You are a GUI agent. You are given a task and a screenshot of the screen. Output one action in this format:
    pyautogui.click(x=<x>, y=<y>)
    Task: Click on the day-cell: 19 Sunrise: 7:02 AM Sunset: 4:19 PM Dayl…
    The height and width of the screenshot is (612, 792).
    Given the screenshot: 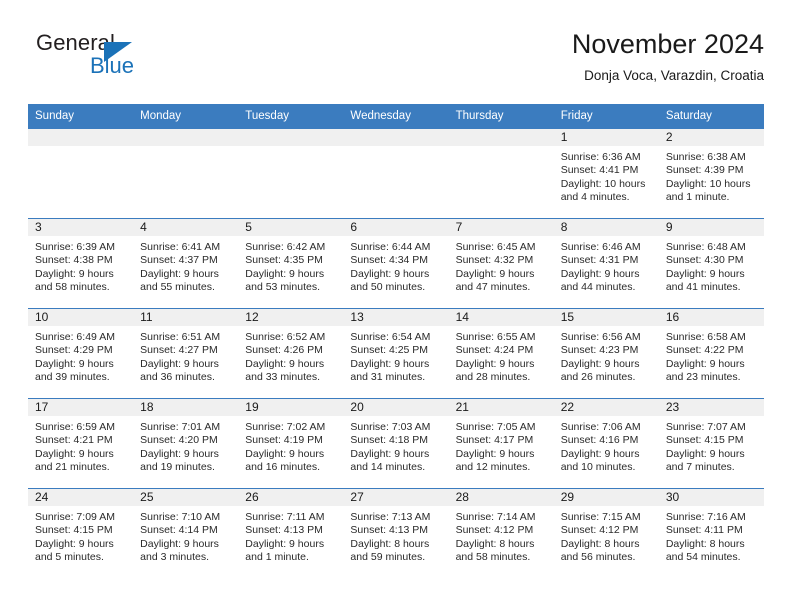 What is the action you would take?
    pyautogui.click(x=291, y=443)
    